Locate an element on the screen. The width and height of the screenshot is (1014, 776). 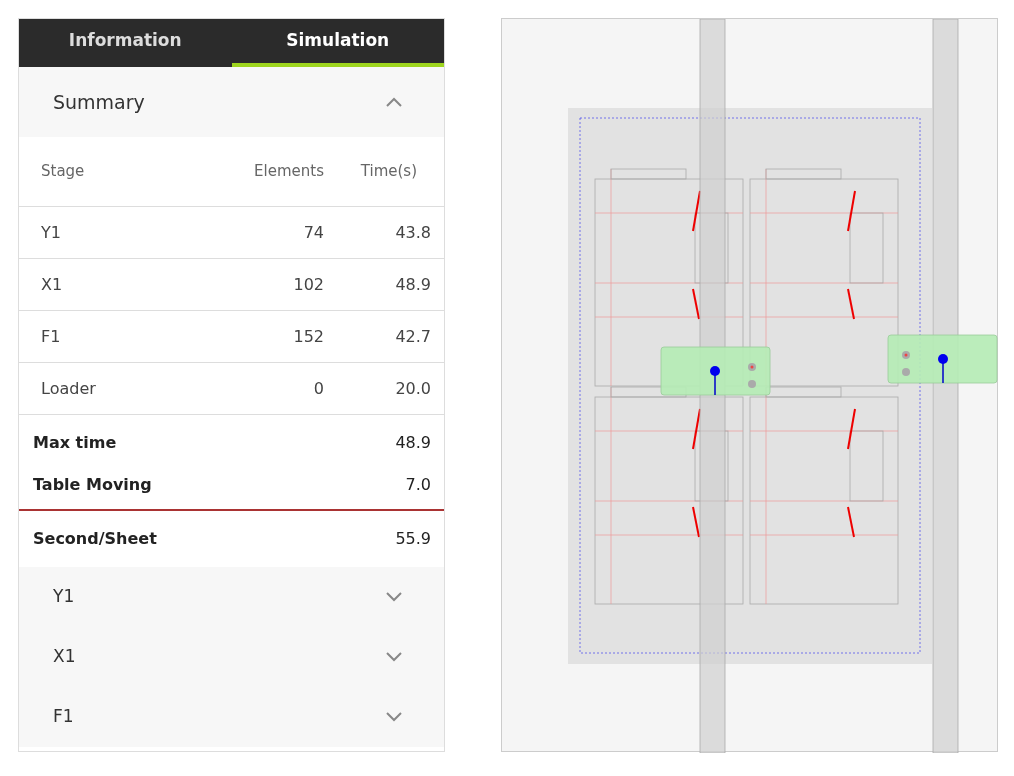
table-cell-text: Loader is located at coordinates (69, 388).